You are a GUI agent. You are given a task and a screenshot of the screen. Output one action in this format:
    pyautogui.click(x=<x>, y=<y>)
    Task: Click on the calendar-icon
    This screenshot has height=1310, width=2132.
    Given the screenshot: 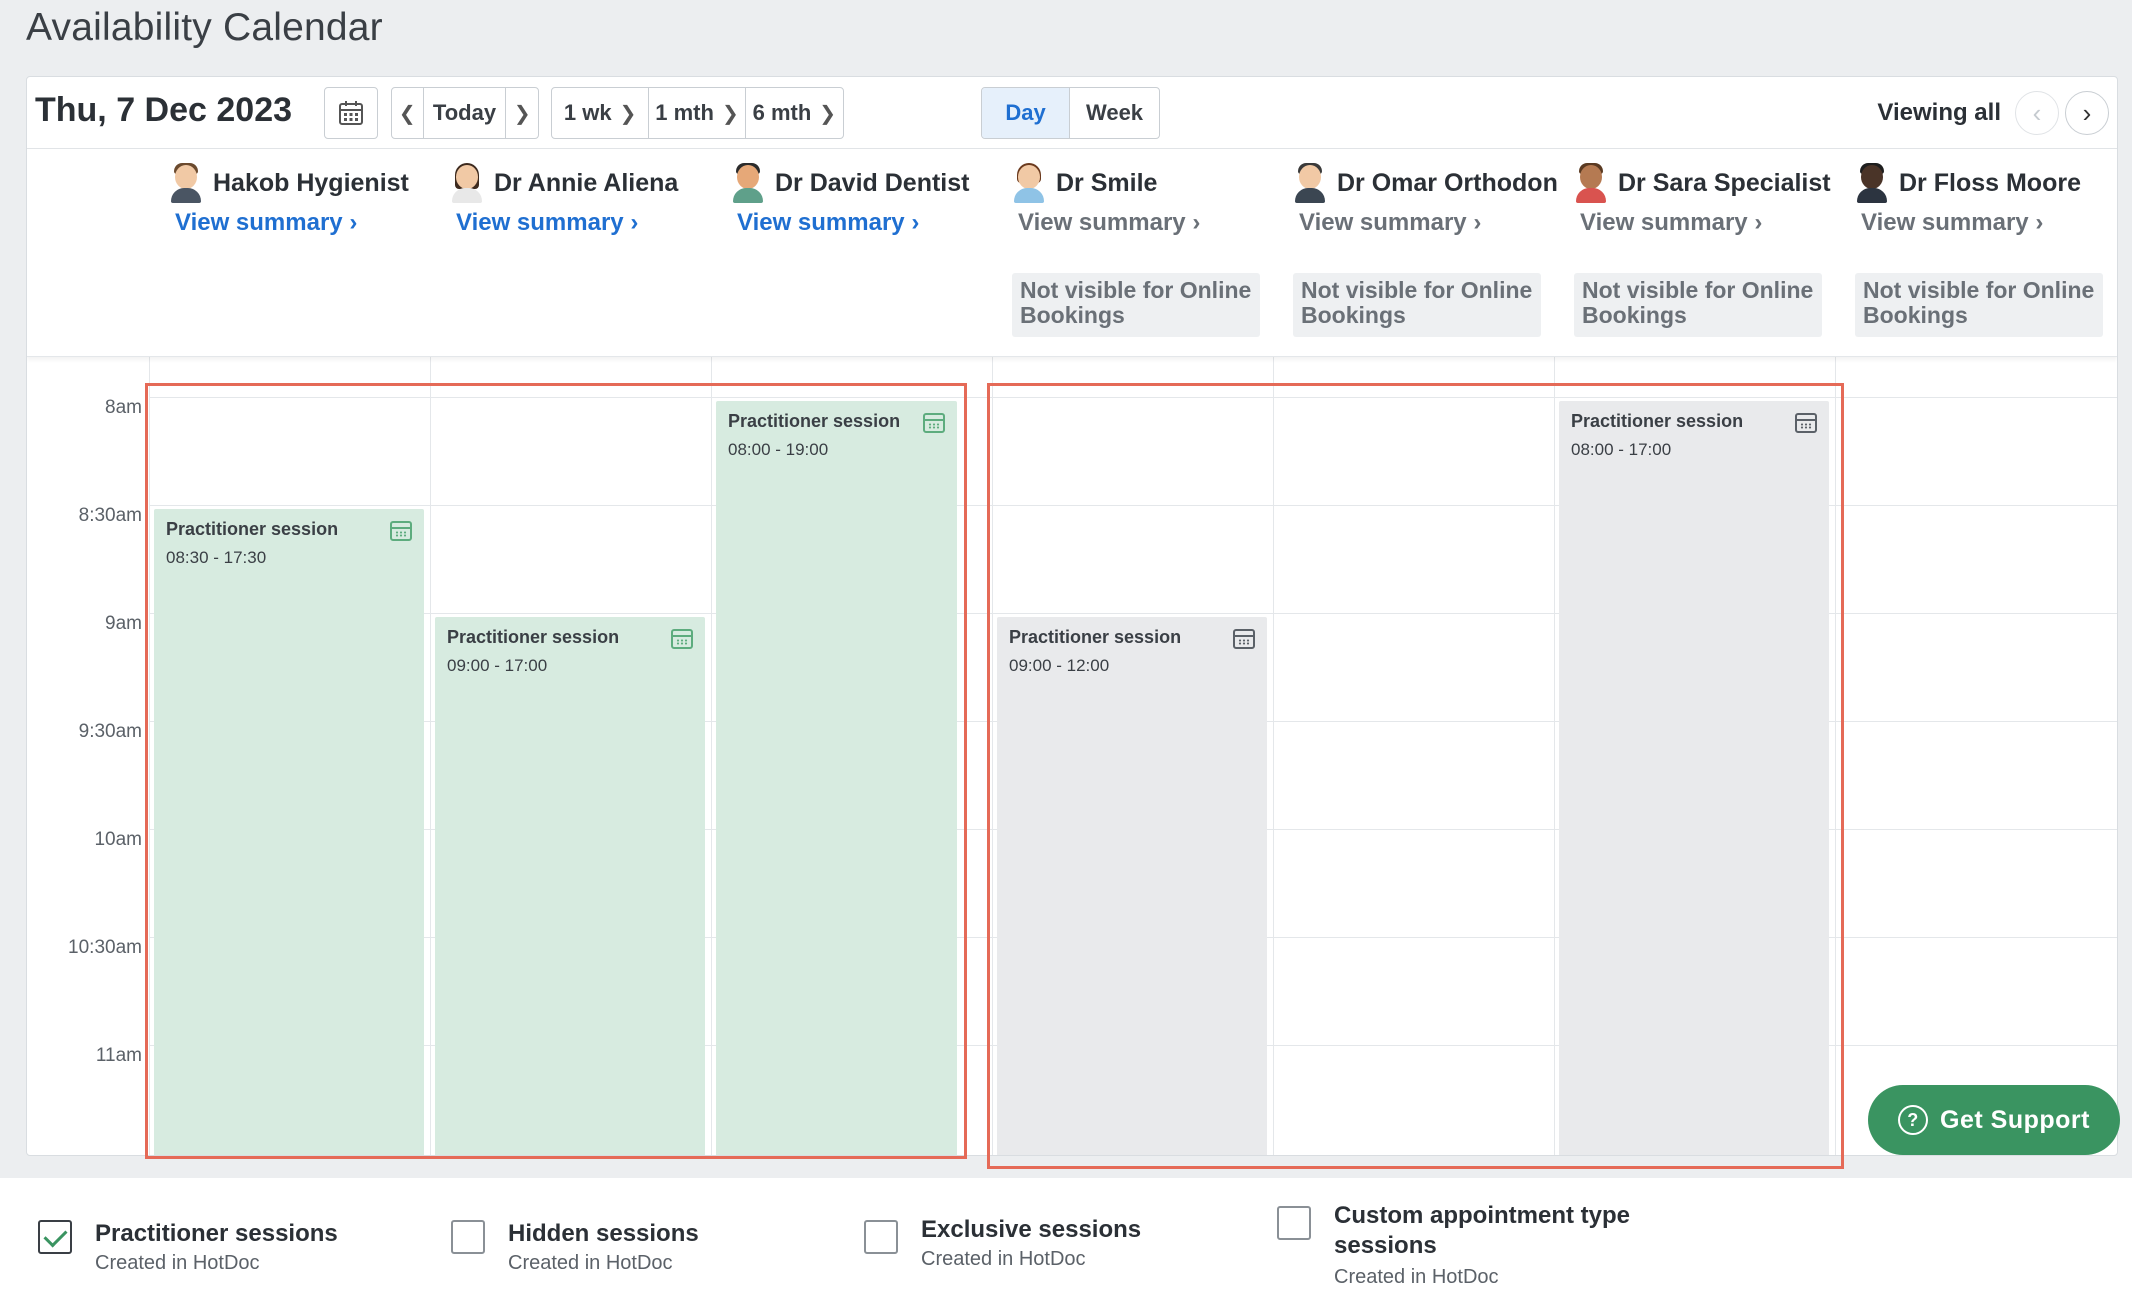 What is the action you would take?
    pyautogui.click(x=351, y=113)
    